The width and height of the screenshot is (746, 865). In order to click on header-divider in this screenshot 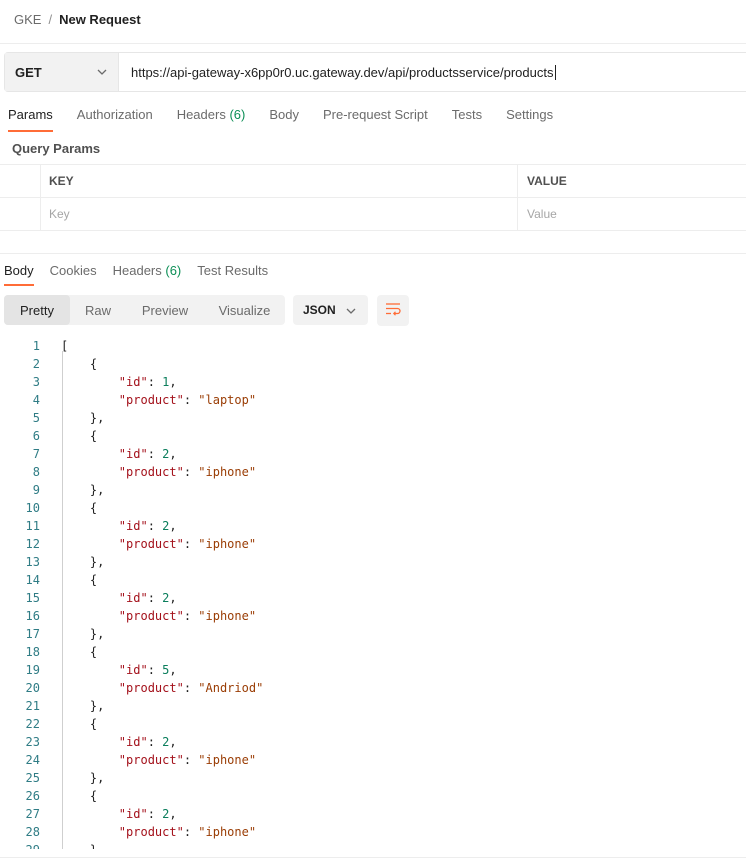, I will do `click(373, 43)`.